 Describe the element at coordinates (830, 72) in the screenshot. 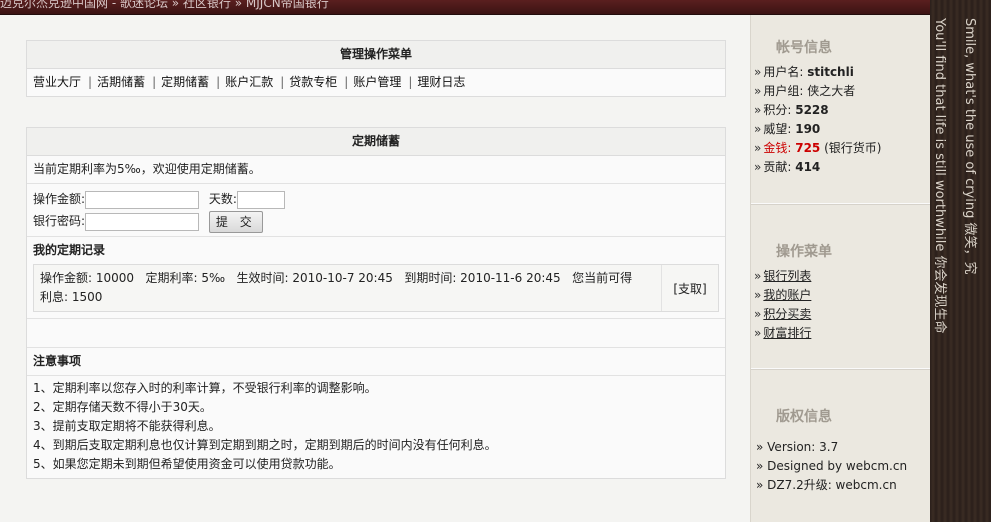

I see `username-value: stitchli` at that location.